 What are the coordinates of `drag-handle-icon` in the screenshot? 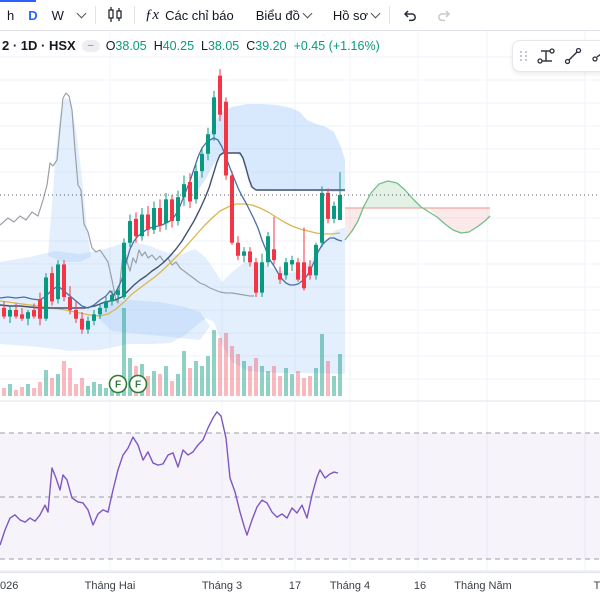 It's located at (524, 56).